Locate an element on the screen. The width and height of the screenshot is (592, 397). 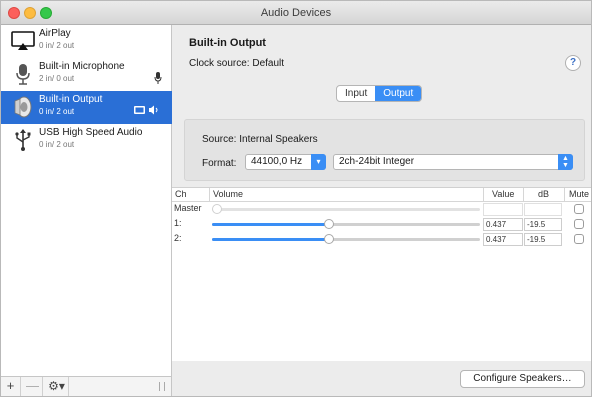
microphone-icon is located at coordinates (23, 74).